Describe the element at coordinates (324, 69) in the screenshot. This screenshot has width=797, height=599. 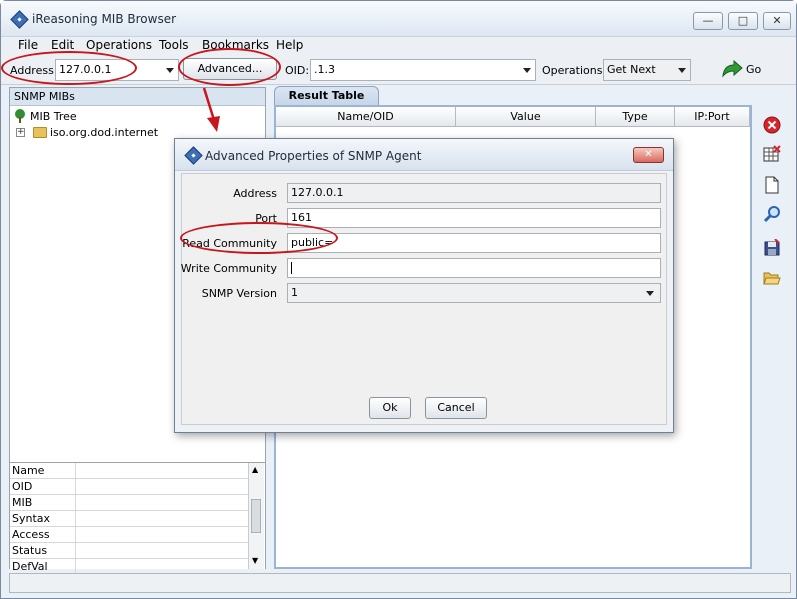
I see `oid-value: .1.3` at that location.